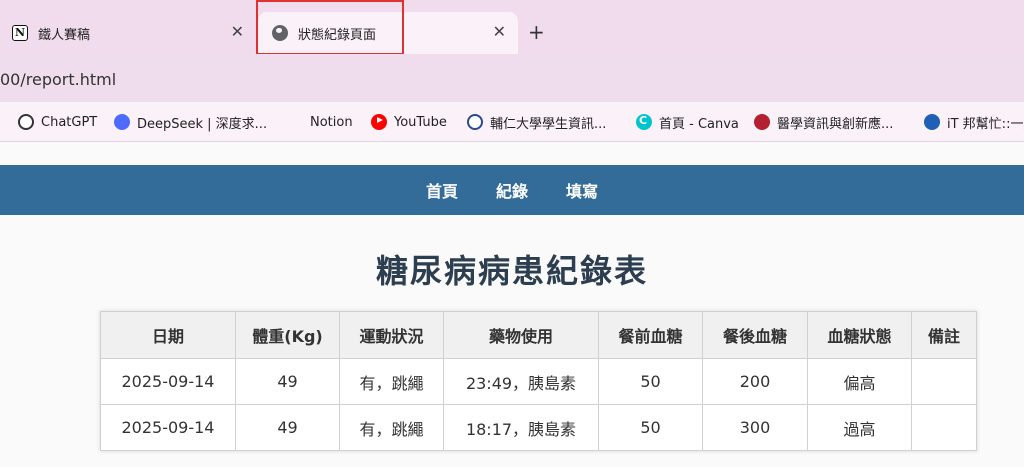  What do you see at coordinates (985, 124) in the screenshot?
I see `bookmark-label: iT 邦幫忙::一起` at bounding box center [985, 124].